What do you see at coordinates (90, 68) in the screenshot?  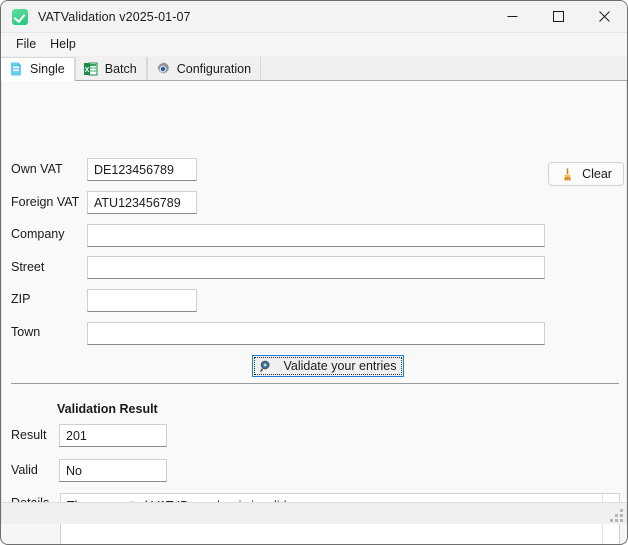 I see `excel-spreadsheet-icon: X` at bounding box center [90, 68].